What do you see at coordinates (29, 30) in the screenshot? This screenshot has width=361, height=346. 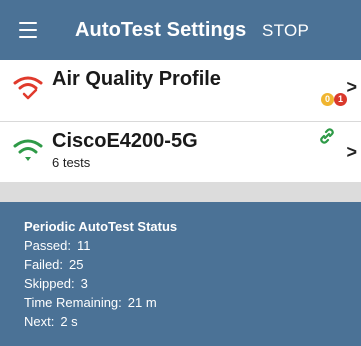 I see `hamburger-menu-icon` at bounding box center [29, 30].